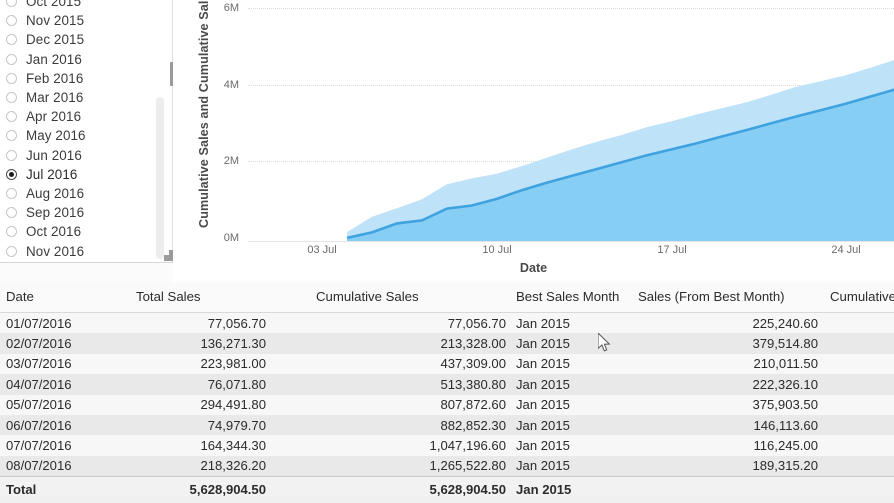  I want to click on cell-total-sales: 74,979.70, so click(182, 425).